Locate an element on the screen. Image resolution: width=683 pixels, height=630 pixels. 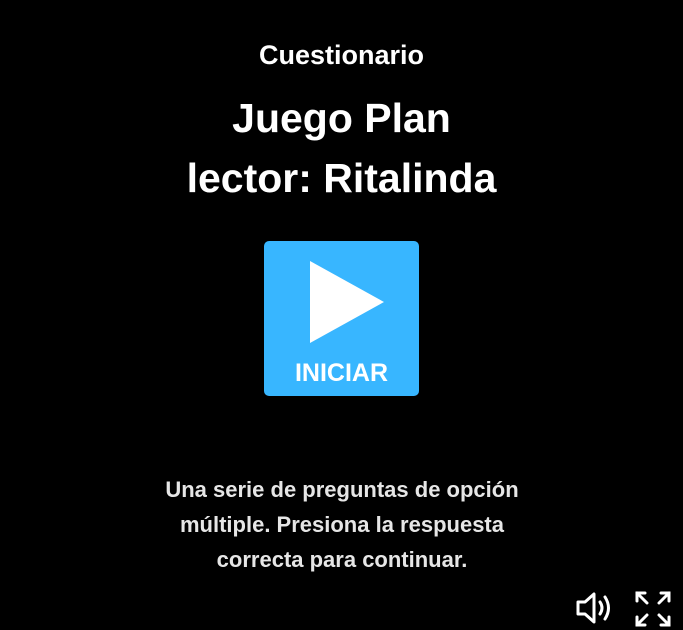
sound-toggle-button is located at coordinates (595, 608).